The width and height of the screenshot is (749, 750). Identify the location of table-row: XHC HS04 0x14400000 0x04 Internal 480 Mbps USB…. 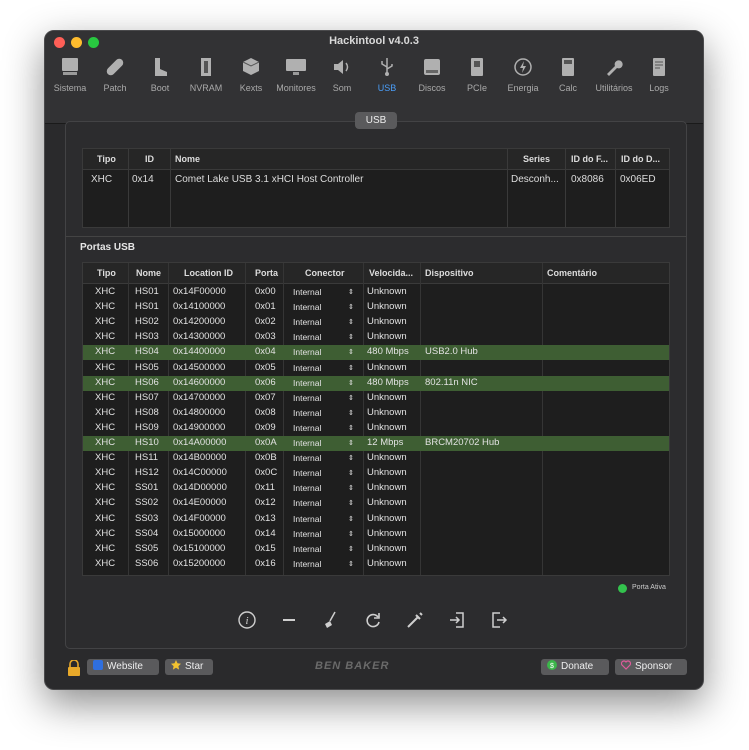
(376, 353).